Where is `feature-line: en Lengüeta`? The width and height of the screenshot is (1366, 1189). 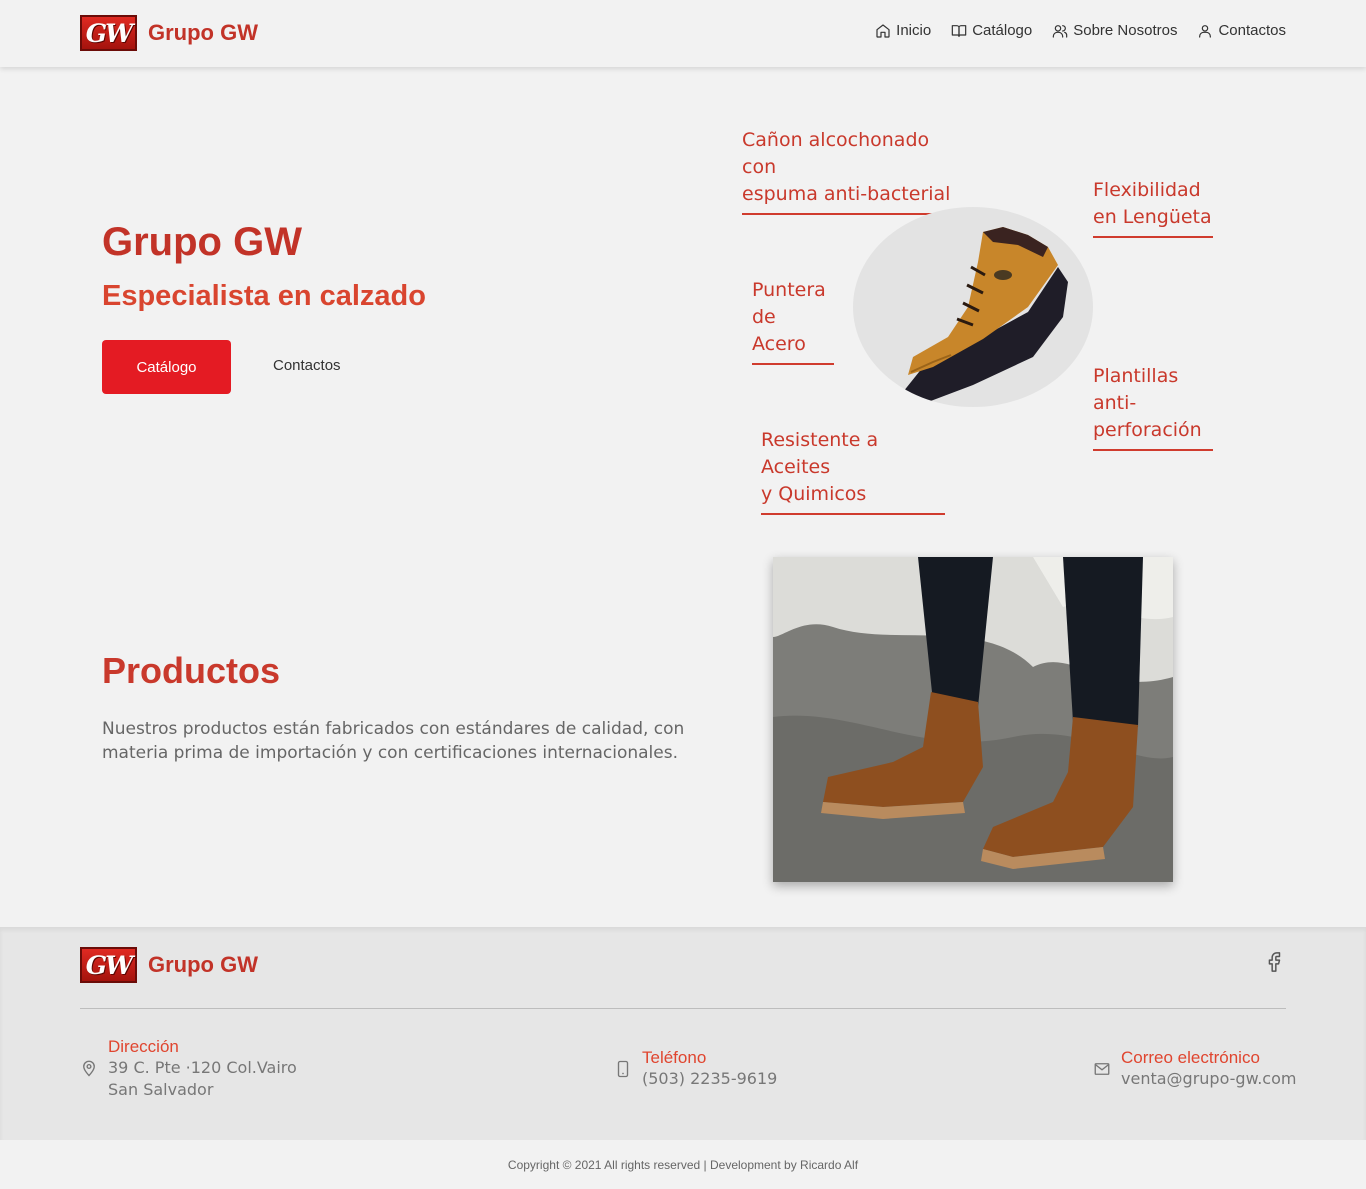
feature-line: en Lengüeta is located at coordinates (1152, 217).